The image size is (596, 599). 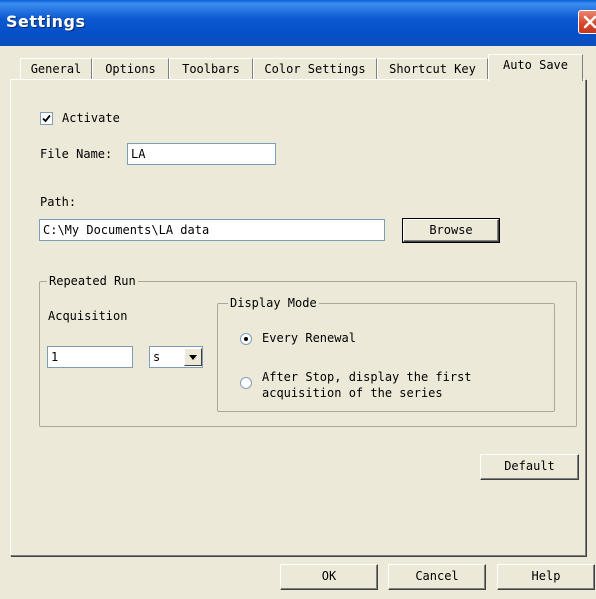 I want to click on help-button: Help, so click(x=546, y=577).